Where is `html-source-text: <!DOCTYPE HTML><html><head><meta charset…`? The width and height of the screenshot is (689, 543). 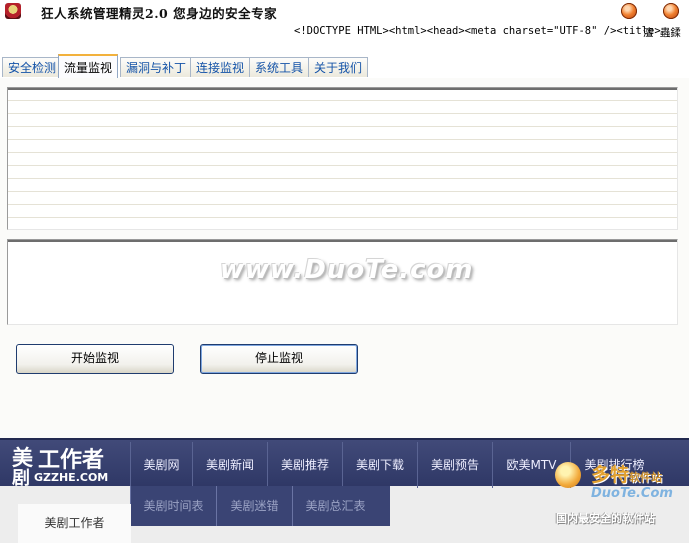
html-source-text: <!DOCTYPE HTML><html><head><meta charset… is located at coordinates (477, 31).